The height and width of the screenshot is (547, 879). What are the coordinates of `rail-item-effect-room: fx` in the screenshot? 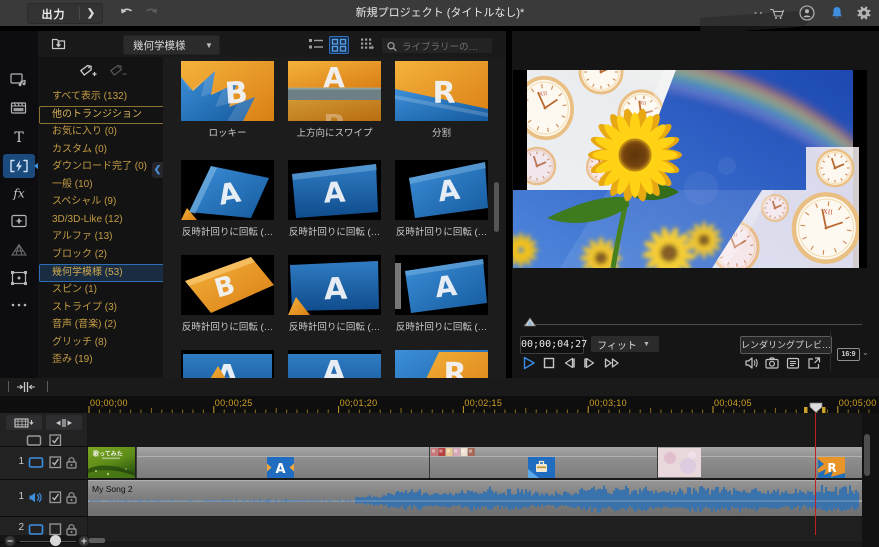 It's located at (19, 193).